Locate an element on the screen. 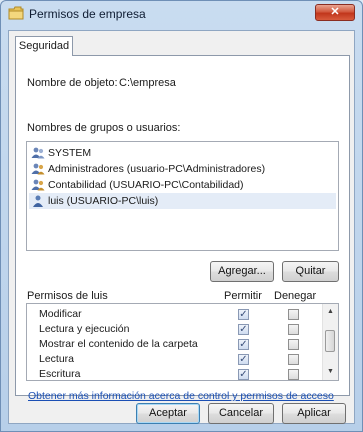  permission-name: Mostrar el contenido de la carpeta is located at coordinates (118, 344).